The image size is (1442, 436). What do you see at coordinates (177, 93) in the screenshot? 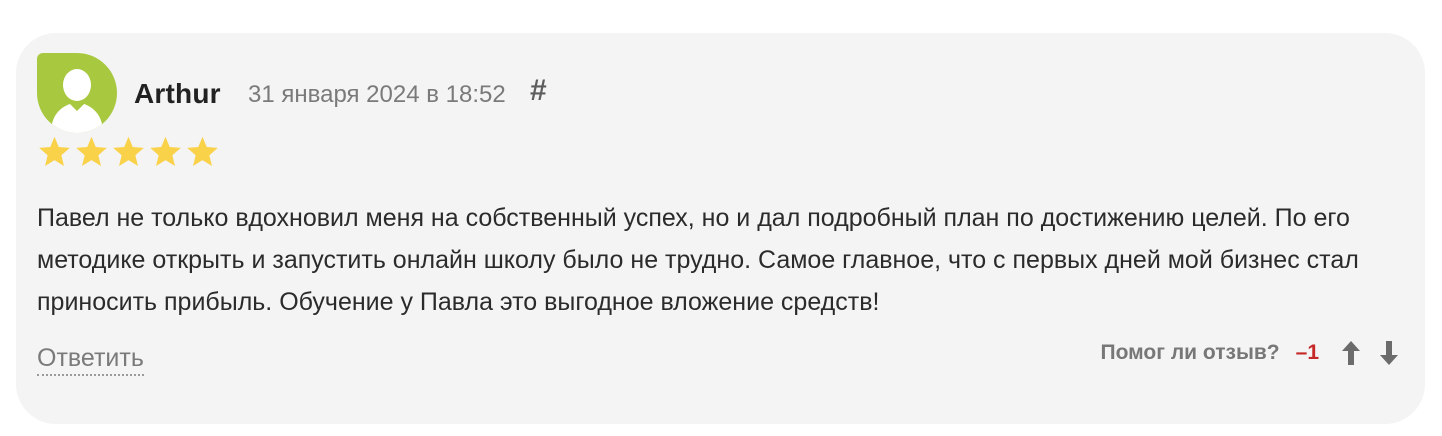
I see `author-name: Arthur` at bounding box center [177, 93].